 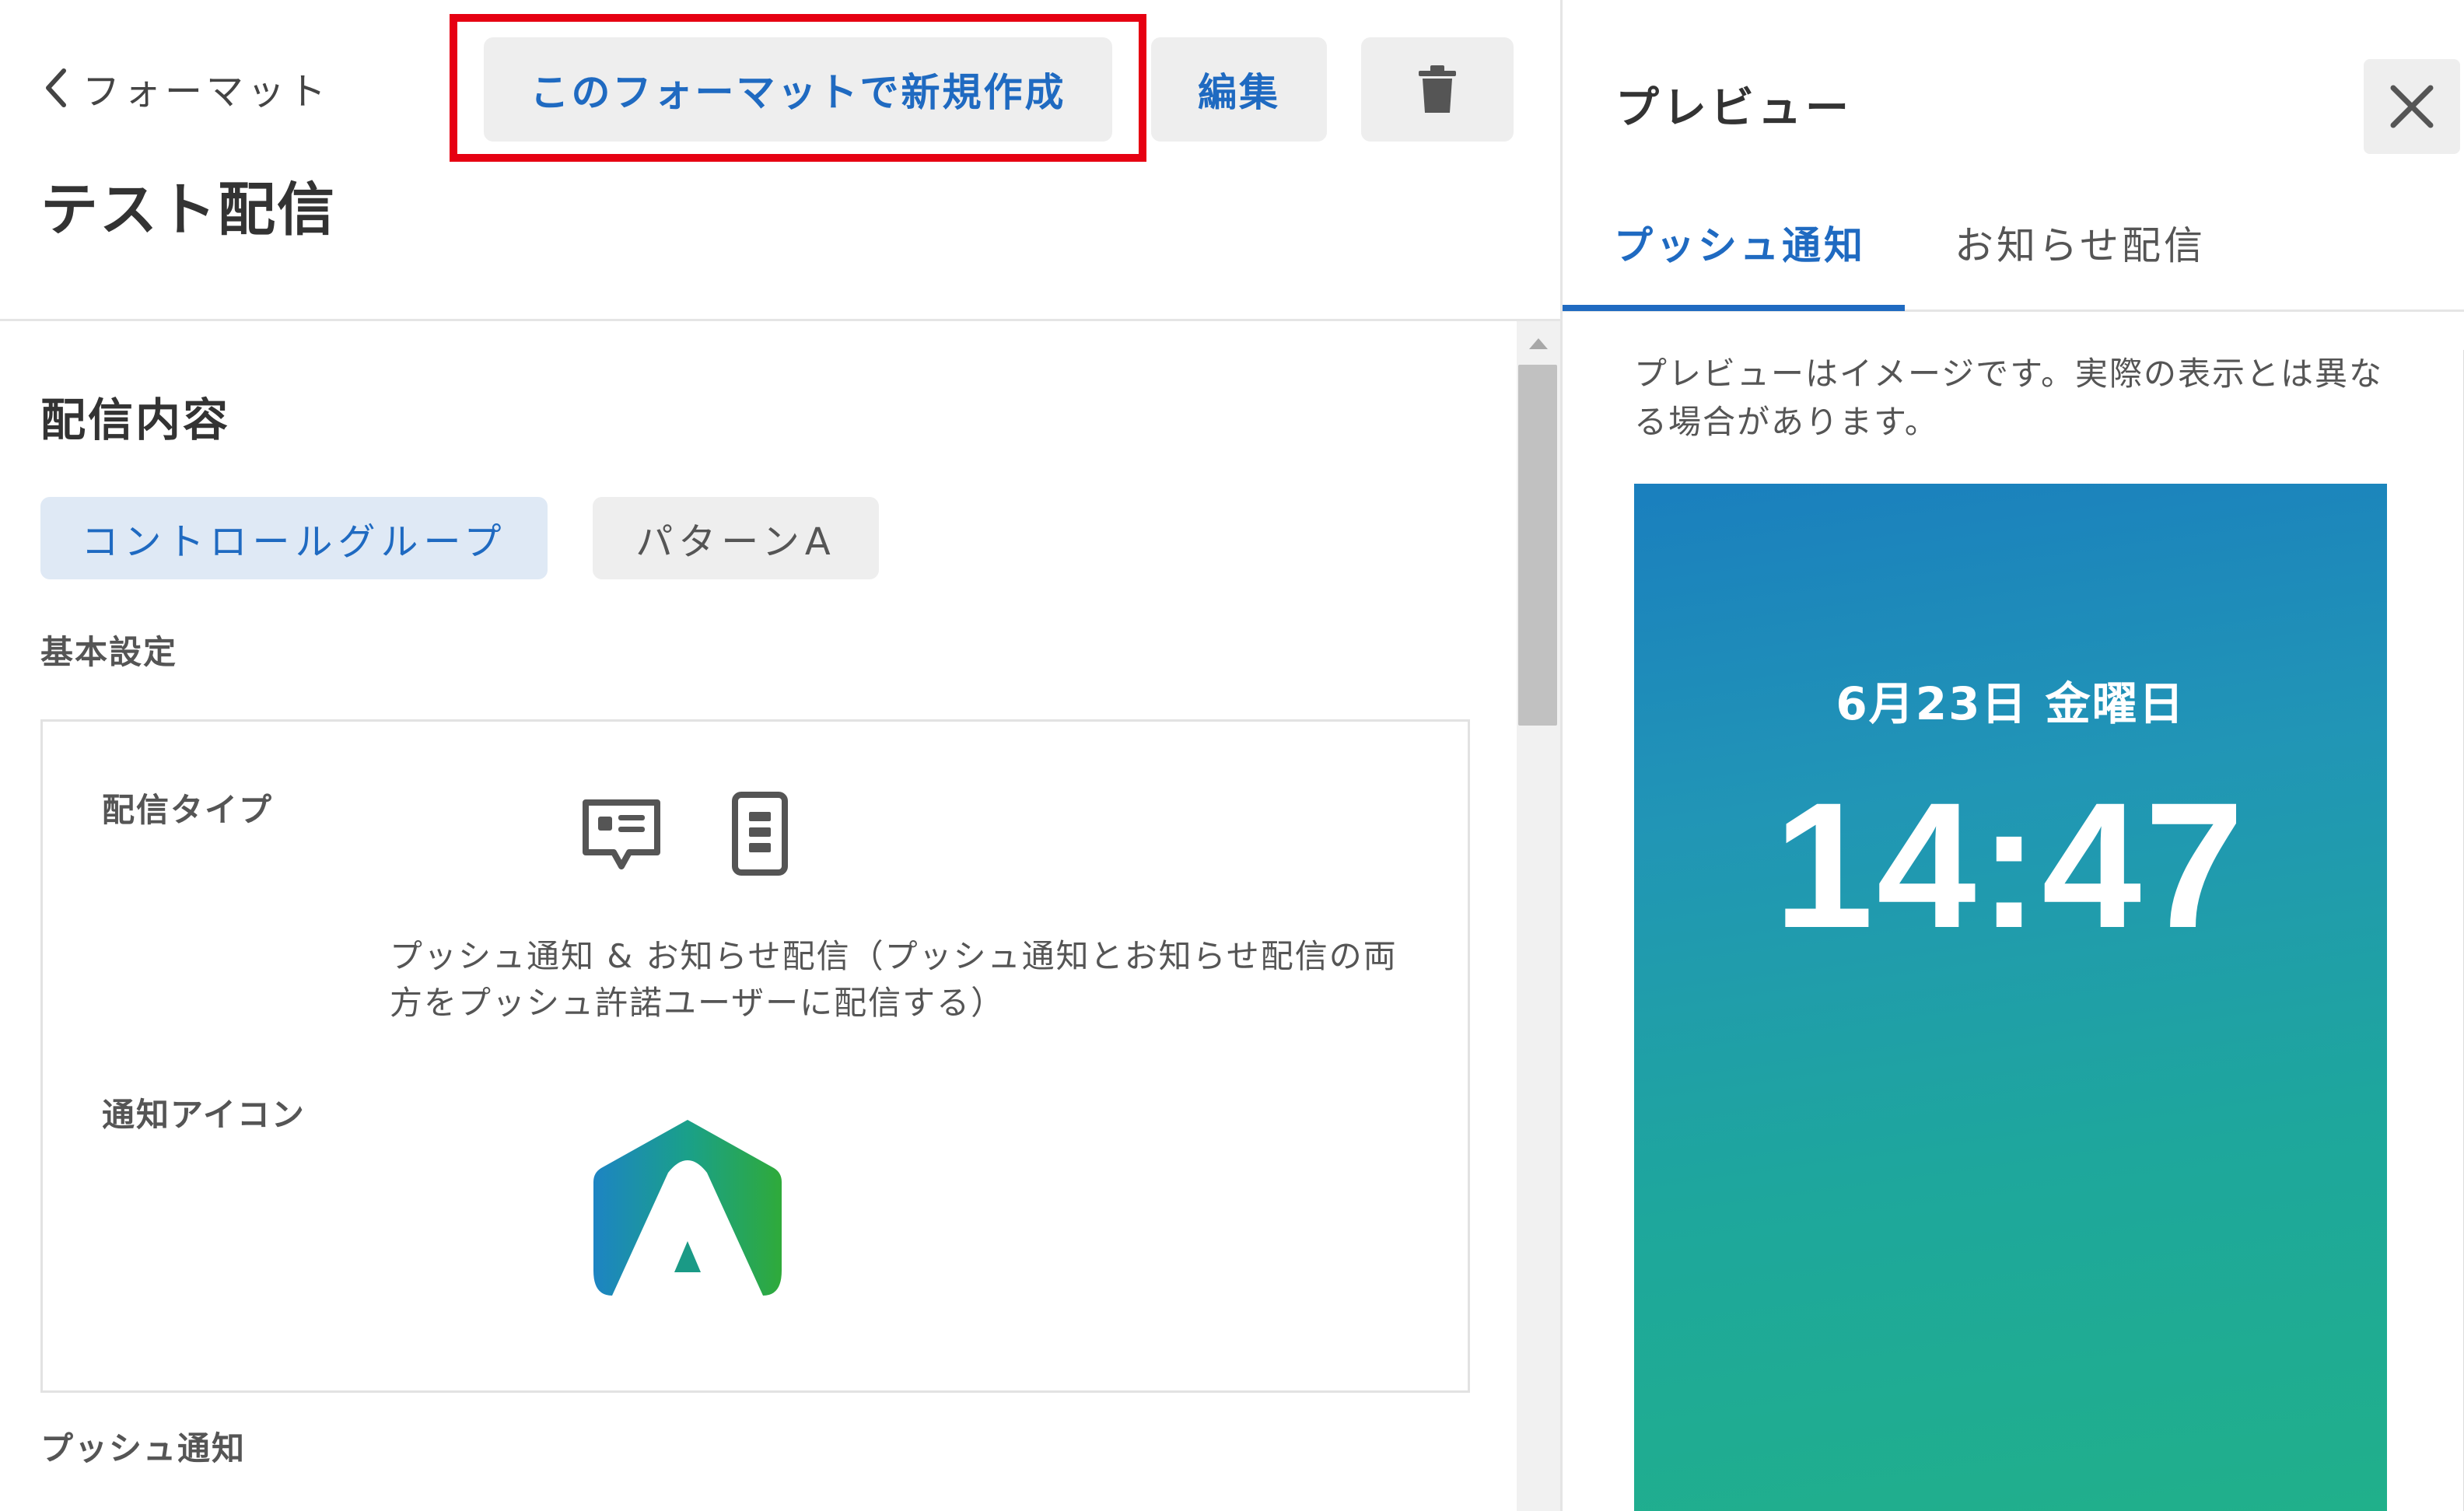 What do you see at coordinates (2011, 865) in the screenshot?
I see `lock-screen-time: 14:47` at bounding box center [2011, 865].